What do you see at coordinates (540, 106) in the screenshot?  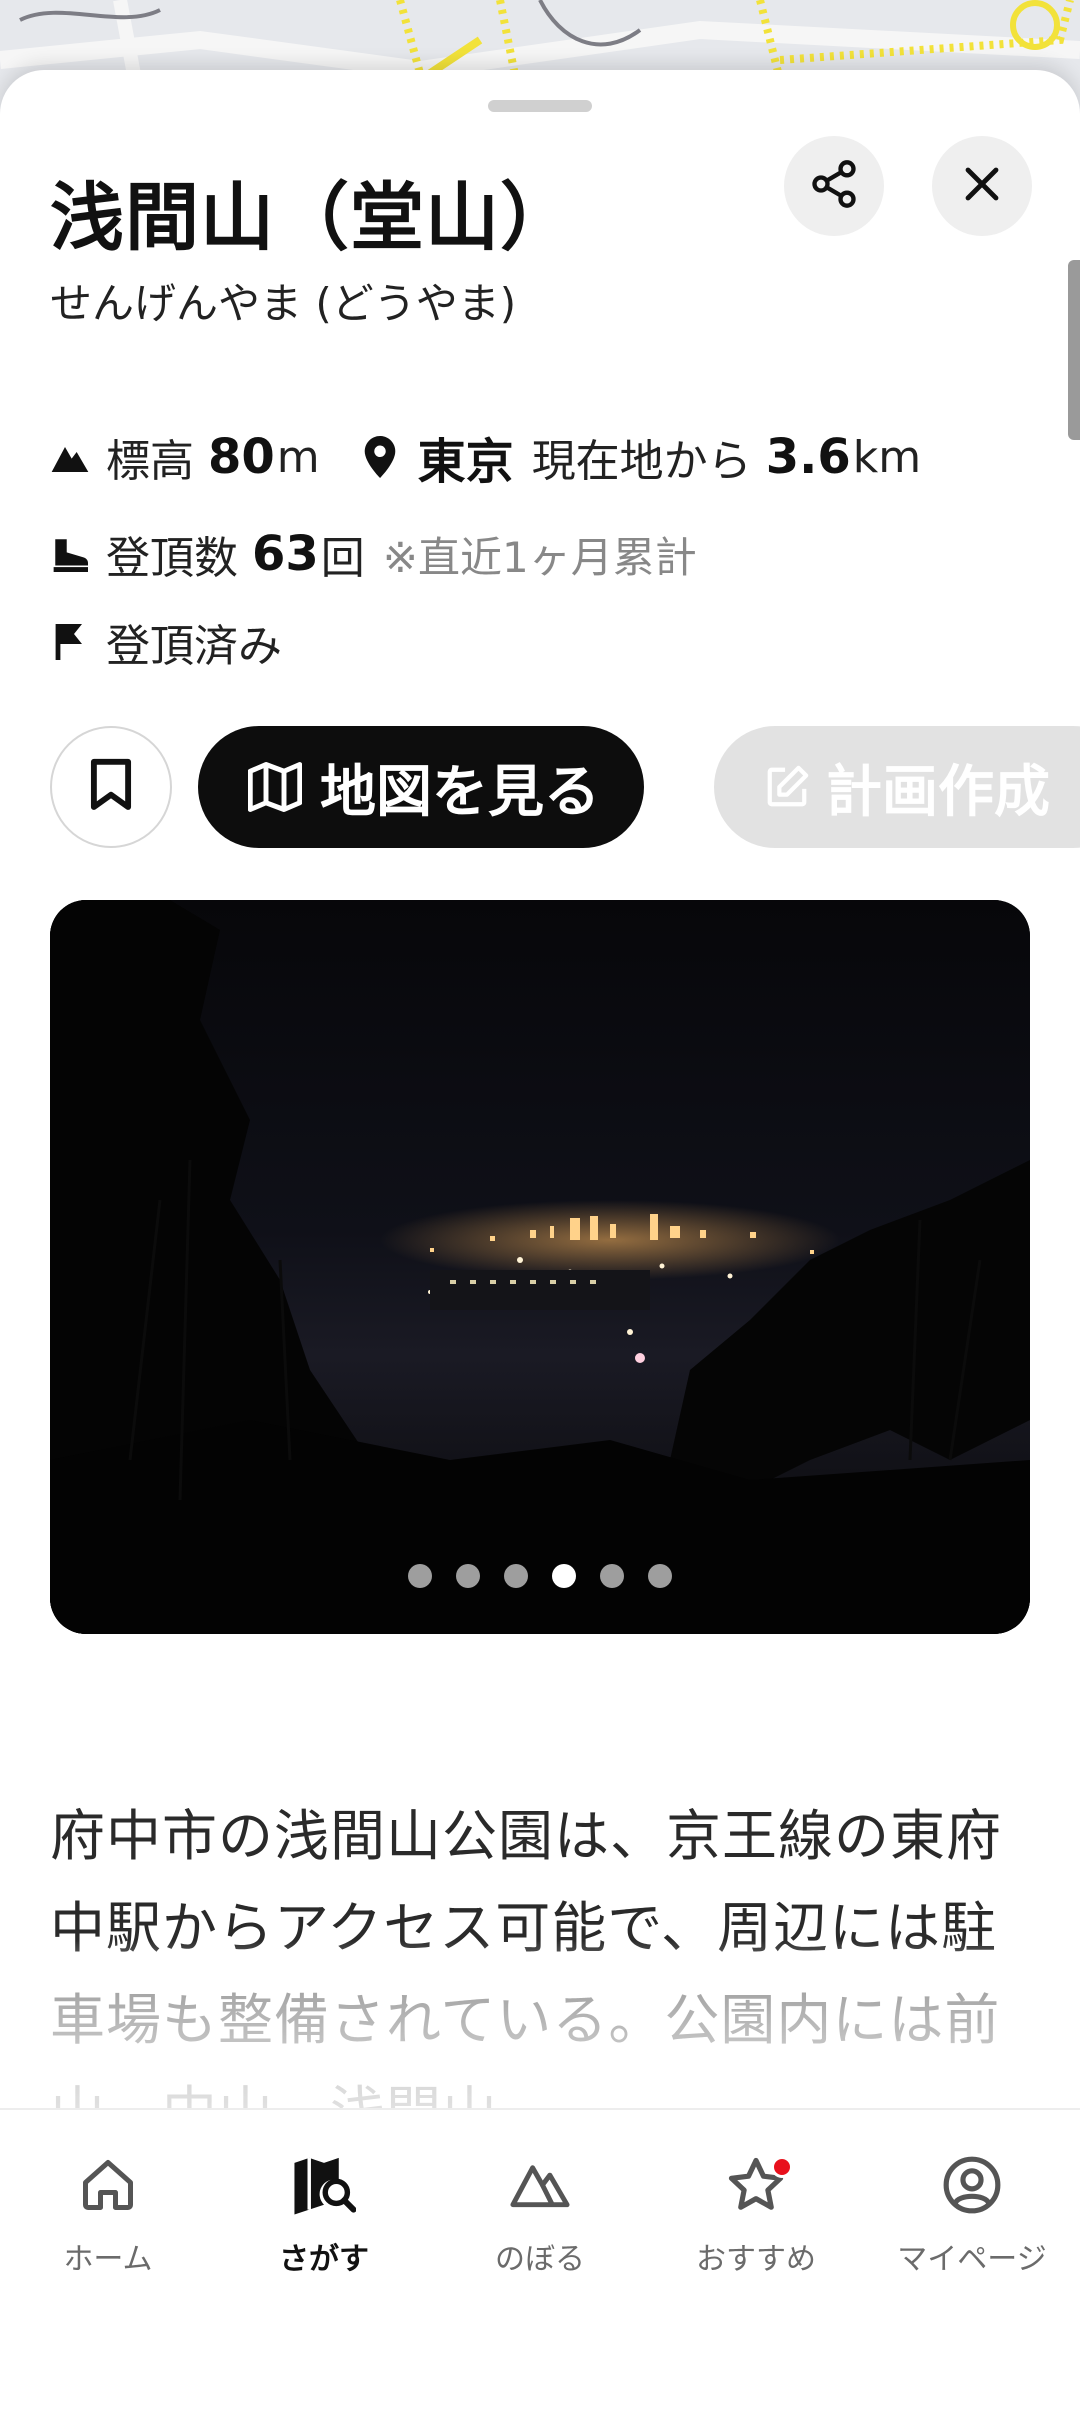 I see `drag-handle` at bounding box center [540, 106].